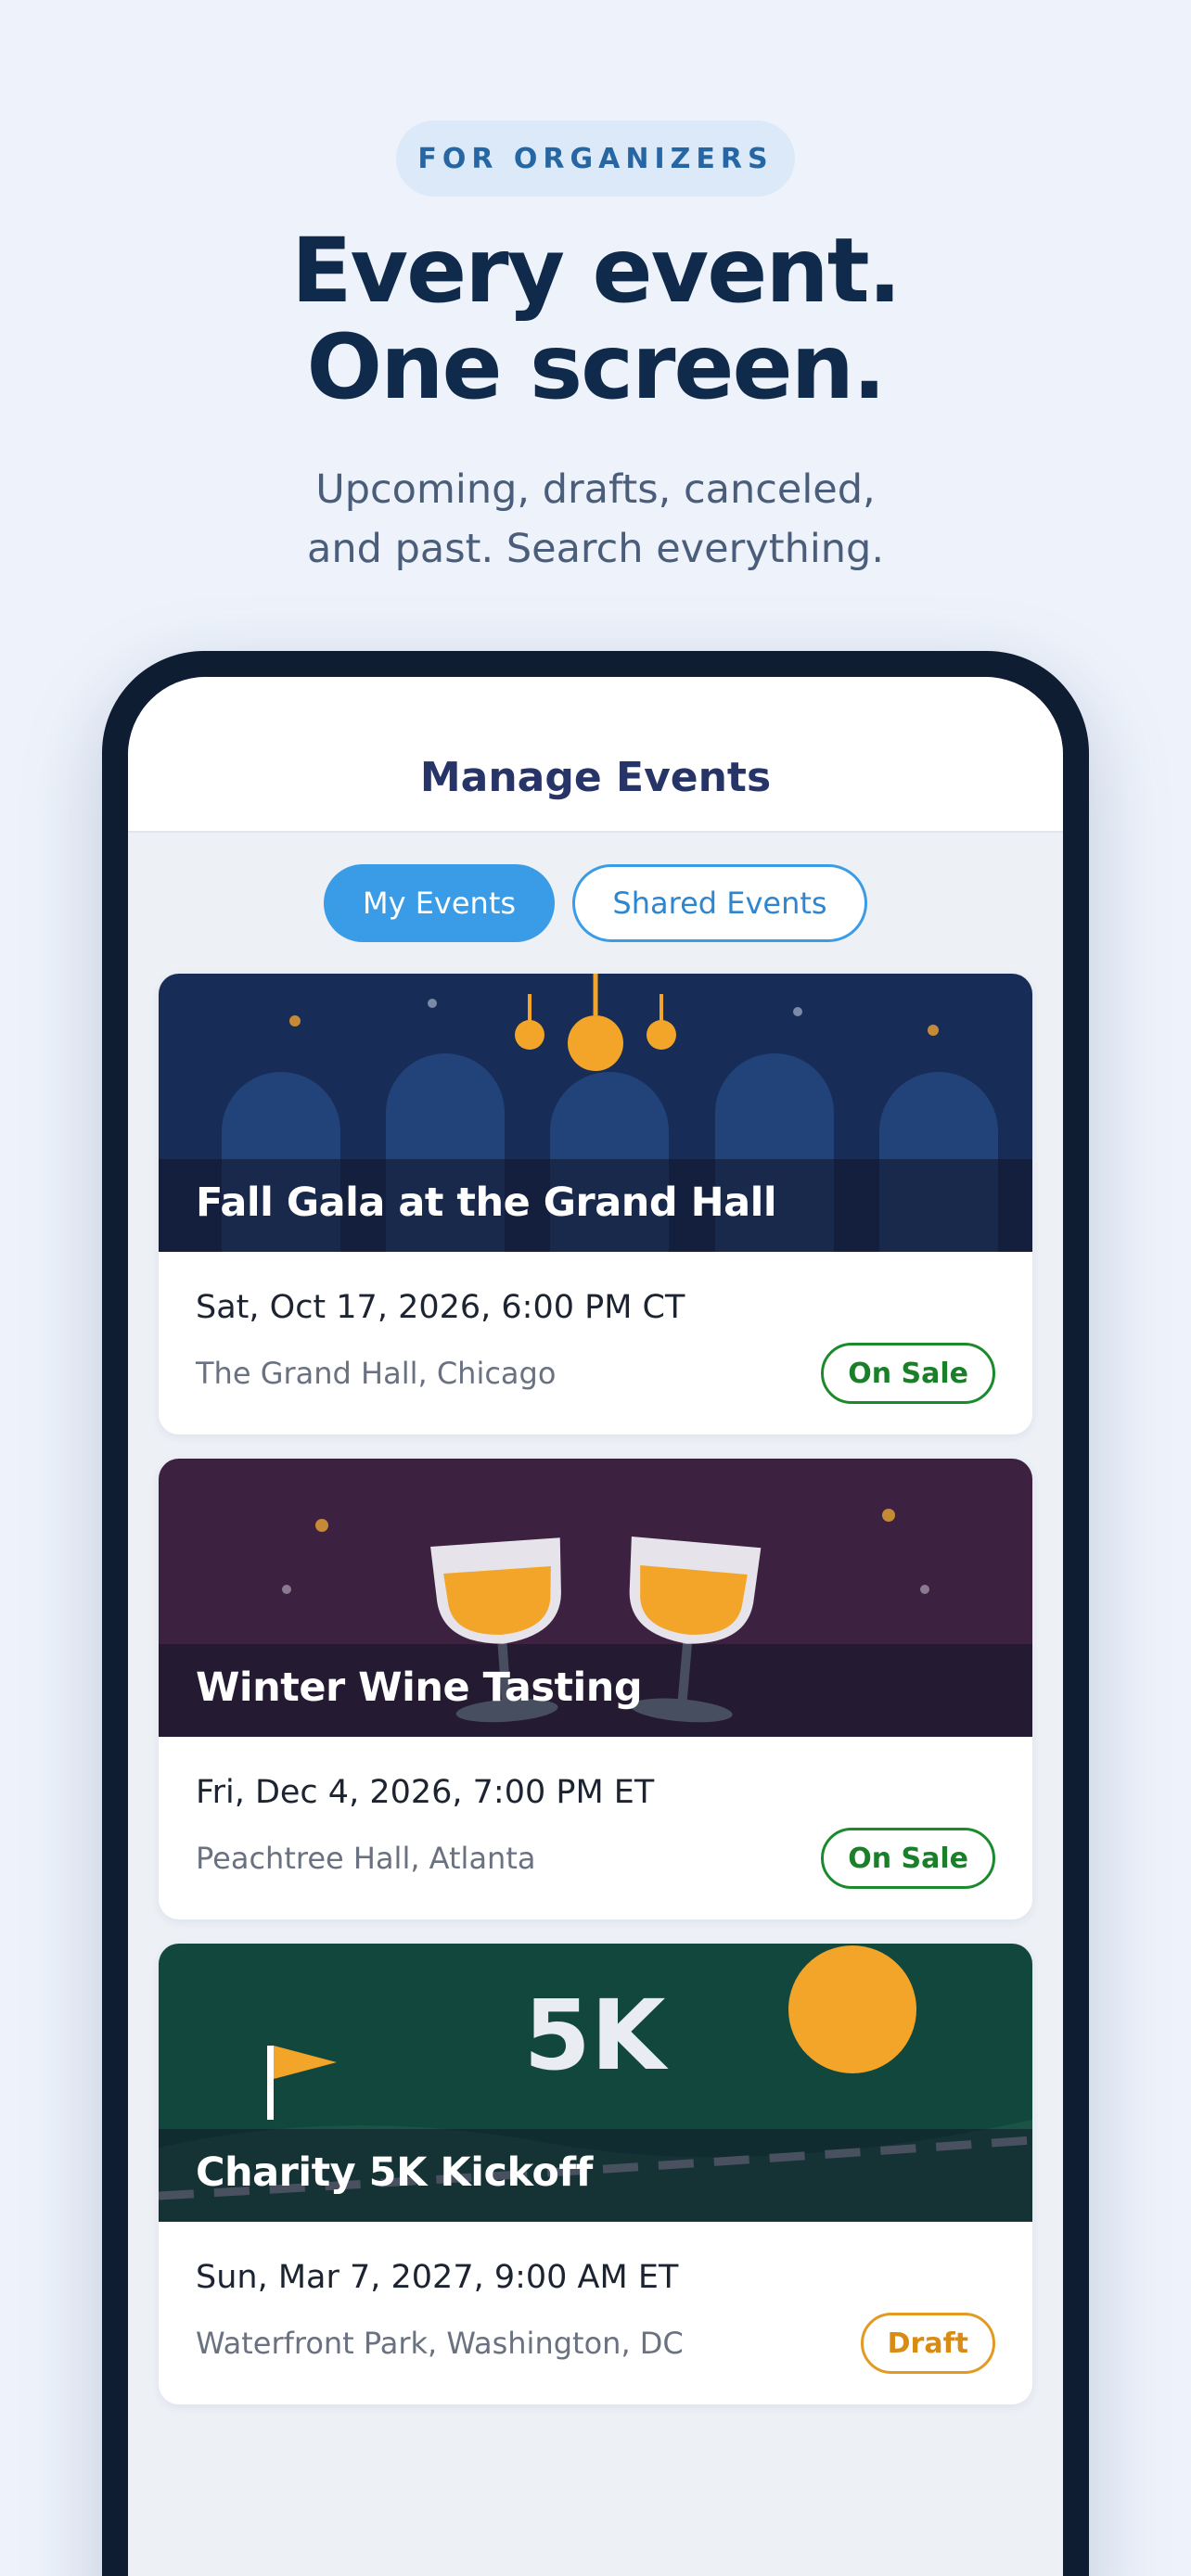 Image resolution: width=1191 pixels, height=2576 pixels. Describe the element at coordinates (394, 2172) in the screenshot. I see `event-title: Charity 5K Kickoff` at that location.